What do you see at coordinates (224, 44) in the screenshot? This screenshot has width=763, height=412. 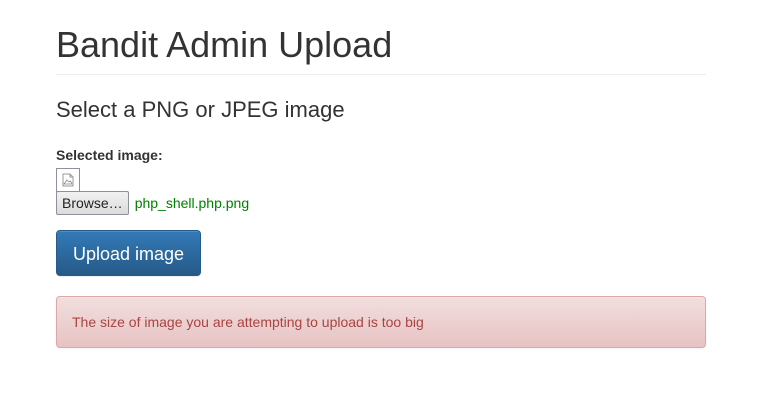 I see `page-title: Bandit Admin Upload` at bounding box center [224, 44].